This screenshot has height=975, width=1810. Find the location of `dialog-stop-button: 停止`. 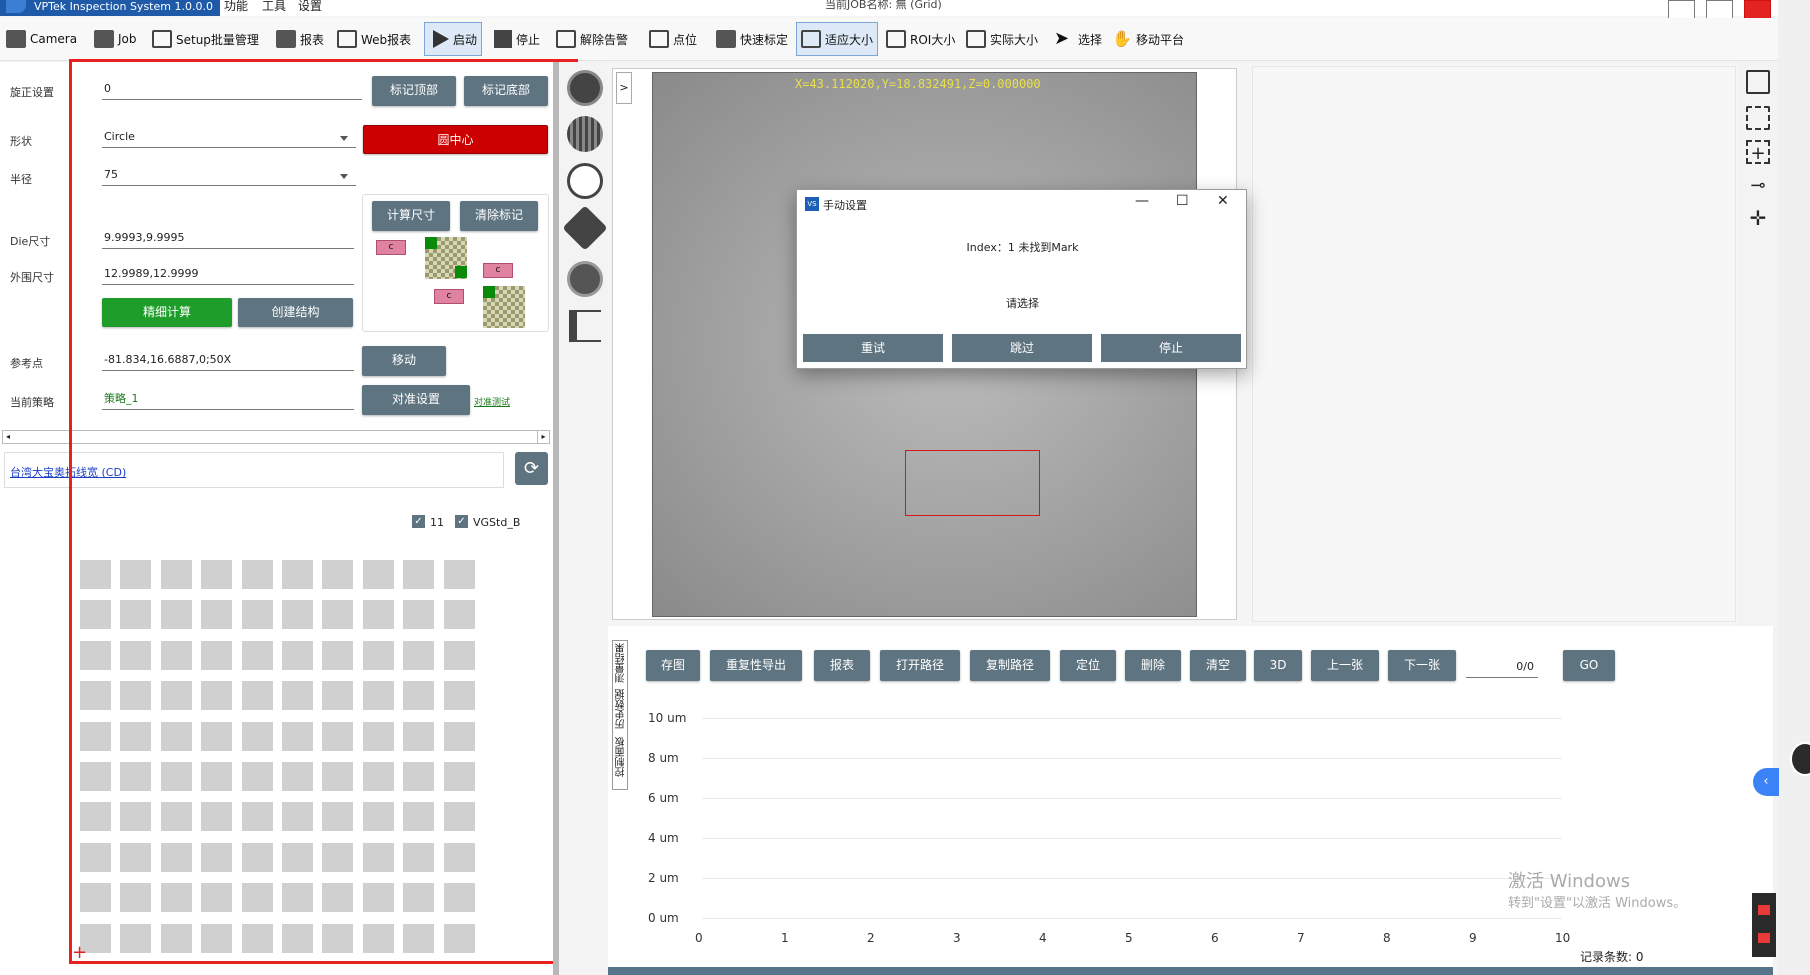

dialog-stop-button: 停止 is located at coordinates (1171, 348).